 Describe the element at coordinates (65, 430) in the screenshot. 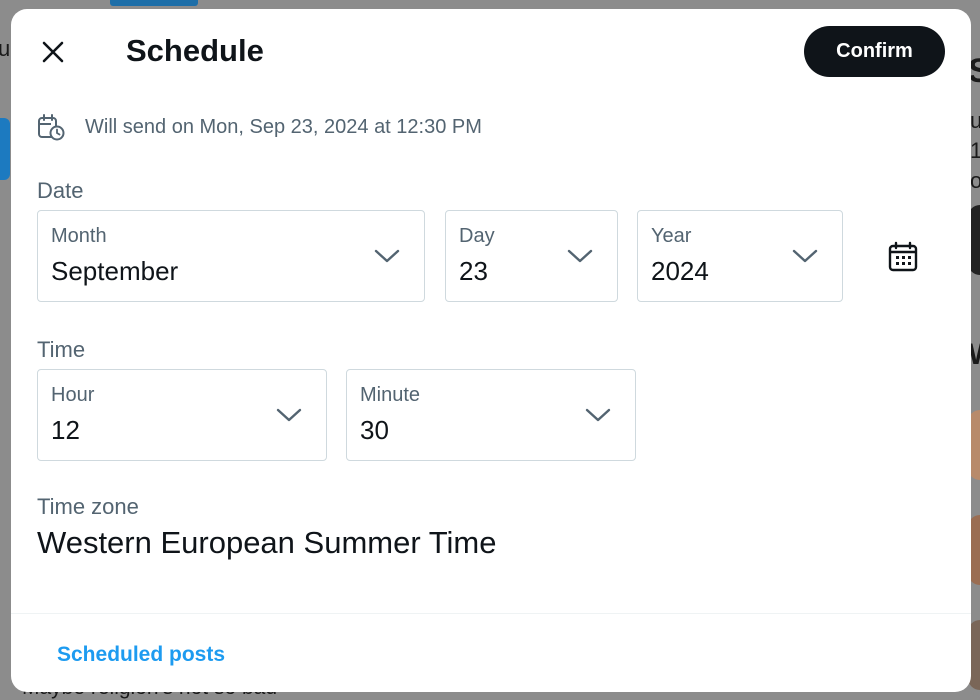

I see `hour-value: 12` at that location.